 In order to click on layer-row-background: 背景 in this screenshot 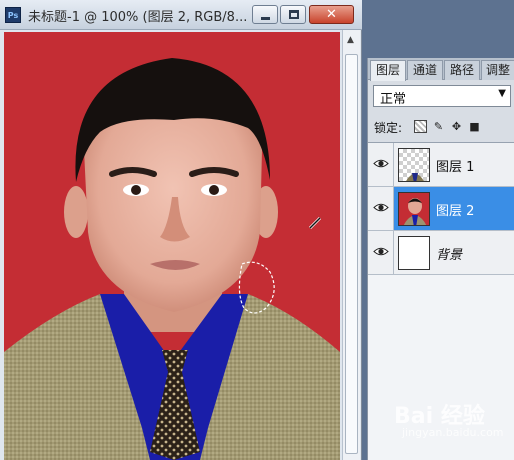, I will do `click(441, 253)`.